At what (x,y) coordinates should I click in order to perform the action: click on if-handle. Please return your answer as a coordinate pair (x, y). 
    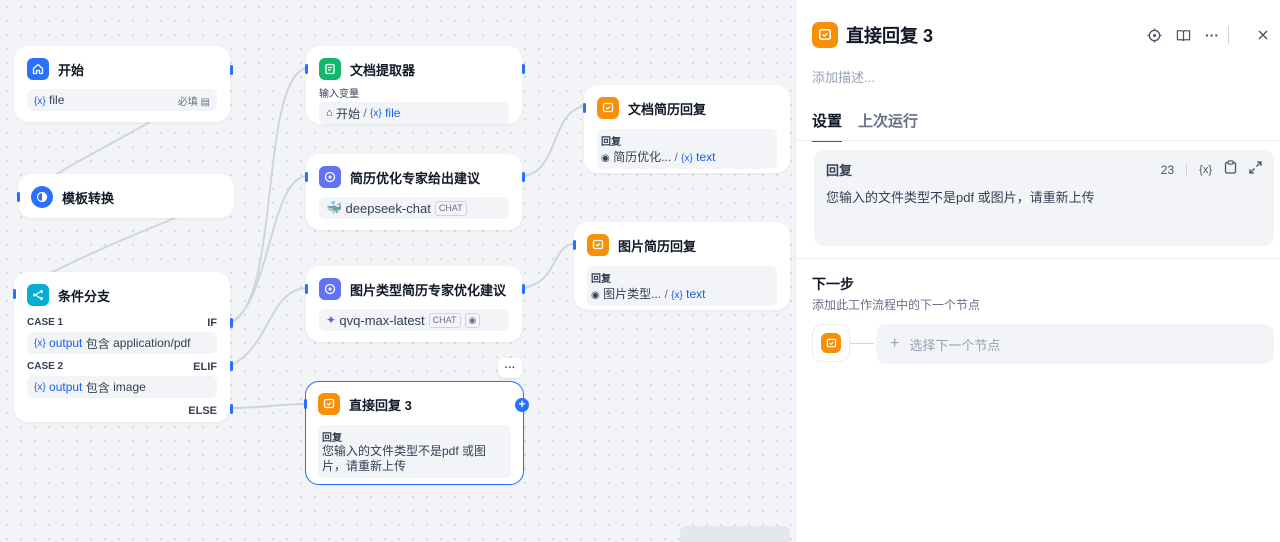
    Looking at the image, I should click on (231, 323).